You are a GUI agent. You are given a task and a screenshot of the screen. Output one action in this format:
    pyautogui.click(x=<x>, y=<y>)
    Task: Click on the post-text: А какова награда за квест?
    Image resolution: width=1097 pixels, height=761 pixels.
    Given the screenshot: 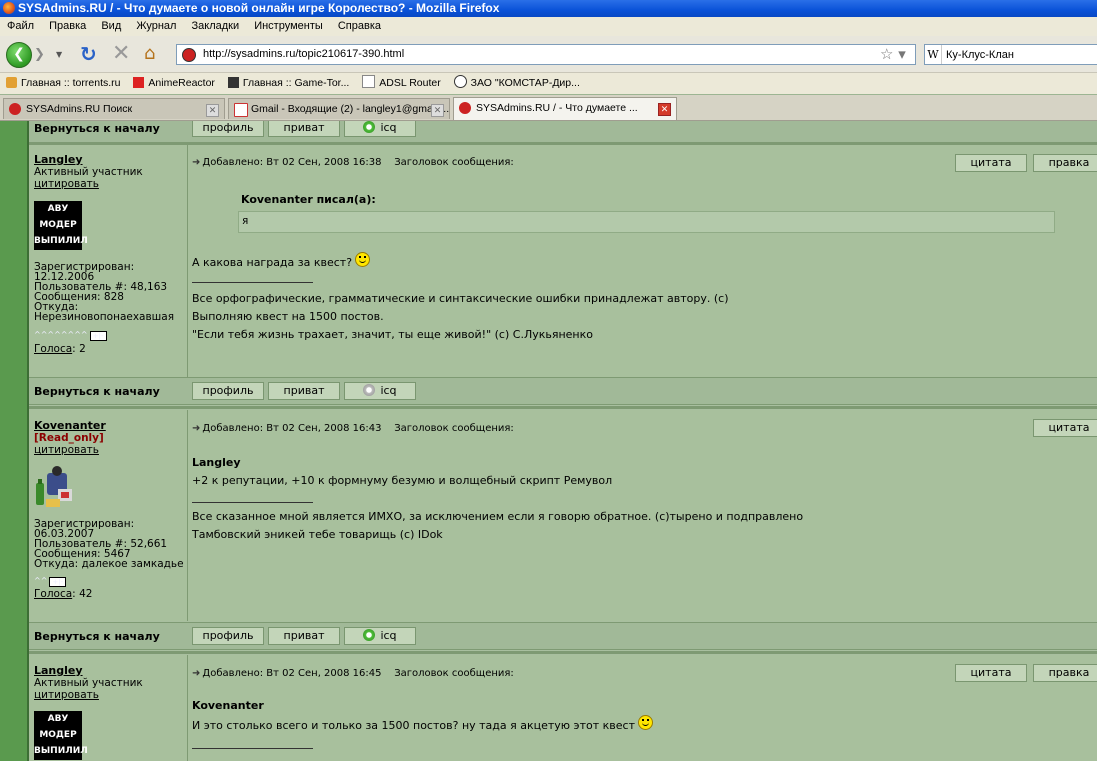 What is the action you would take?
    pyautogui.click(x=281, y=262)
    